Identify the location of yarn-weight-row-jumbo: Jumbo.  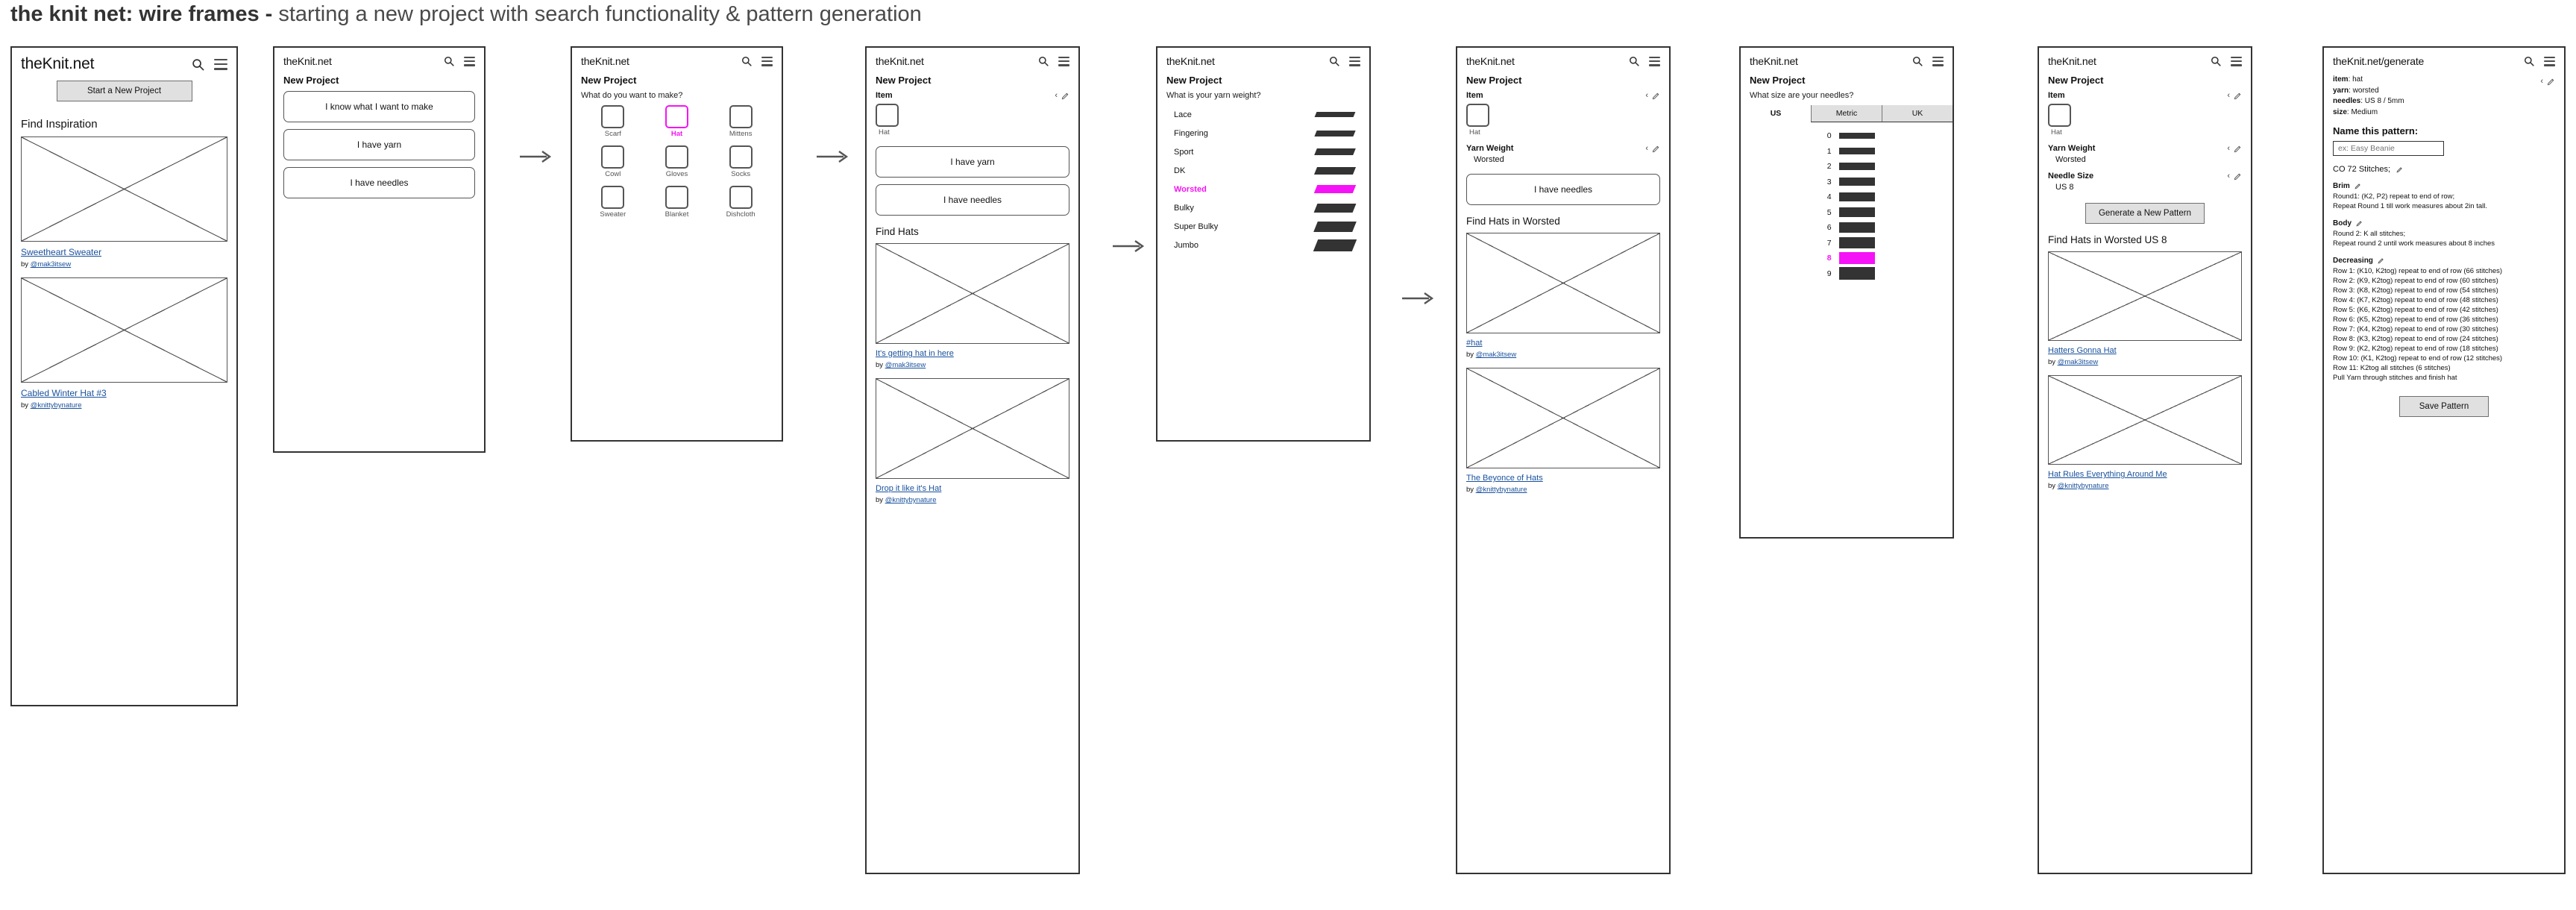
(1263, 245).